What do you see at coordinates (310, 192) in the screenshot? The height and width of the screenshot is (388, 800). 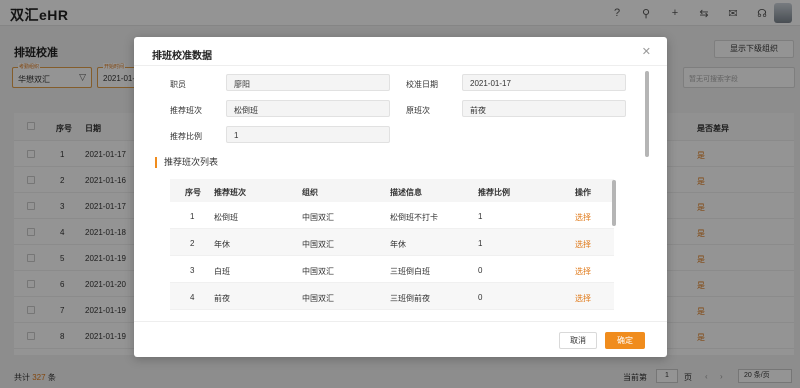 I see `col-org: 组织` at bounding box center [310, 192].